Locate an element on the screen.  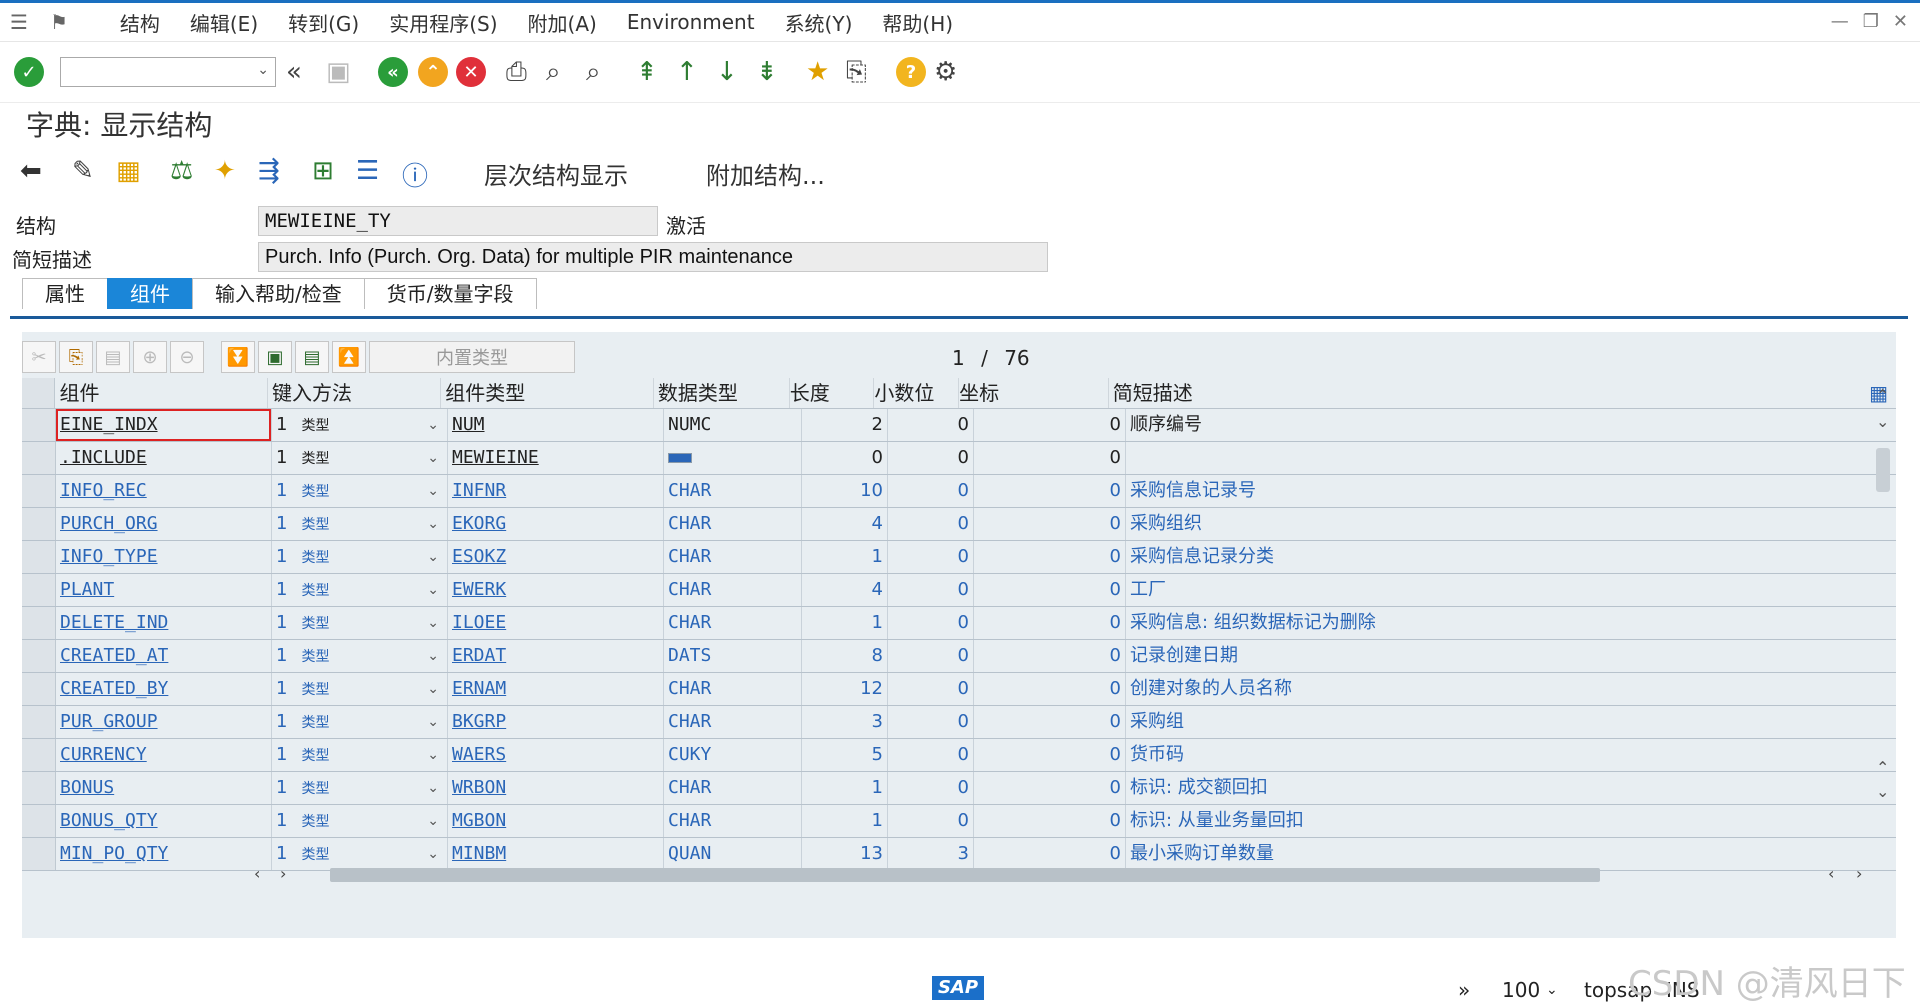
short-desc-cell: 采购组 is located at coordinates (1496, 722).